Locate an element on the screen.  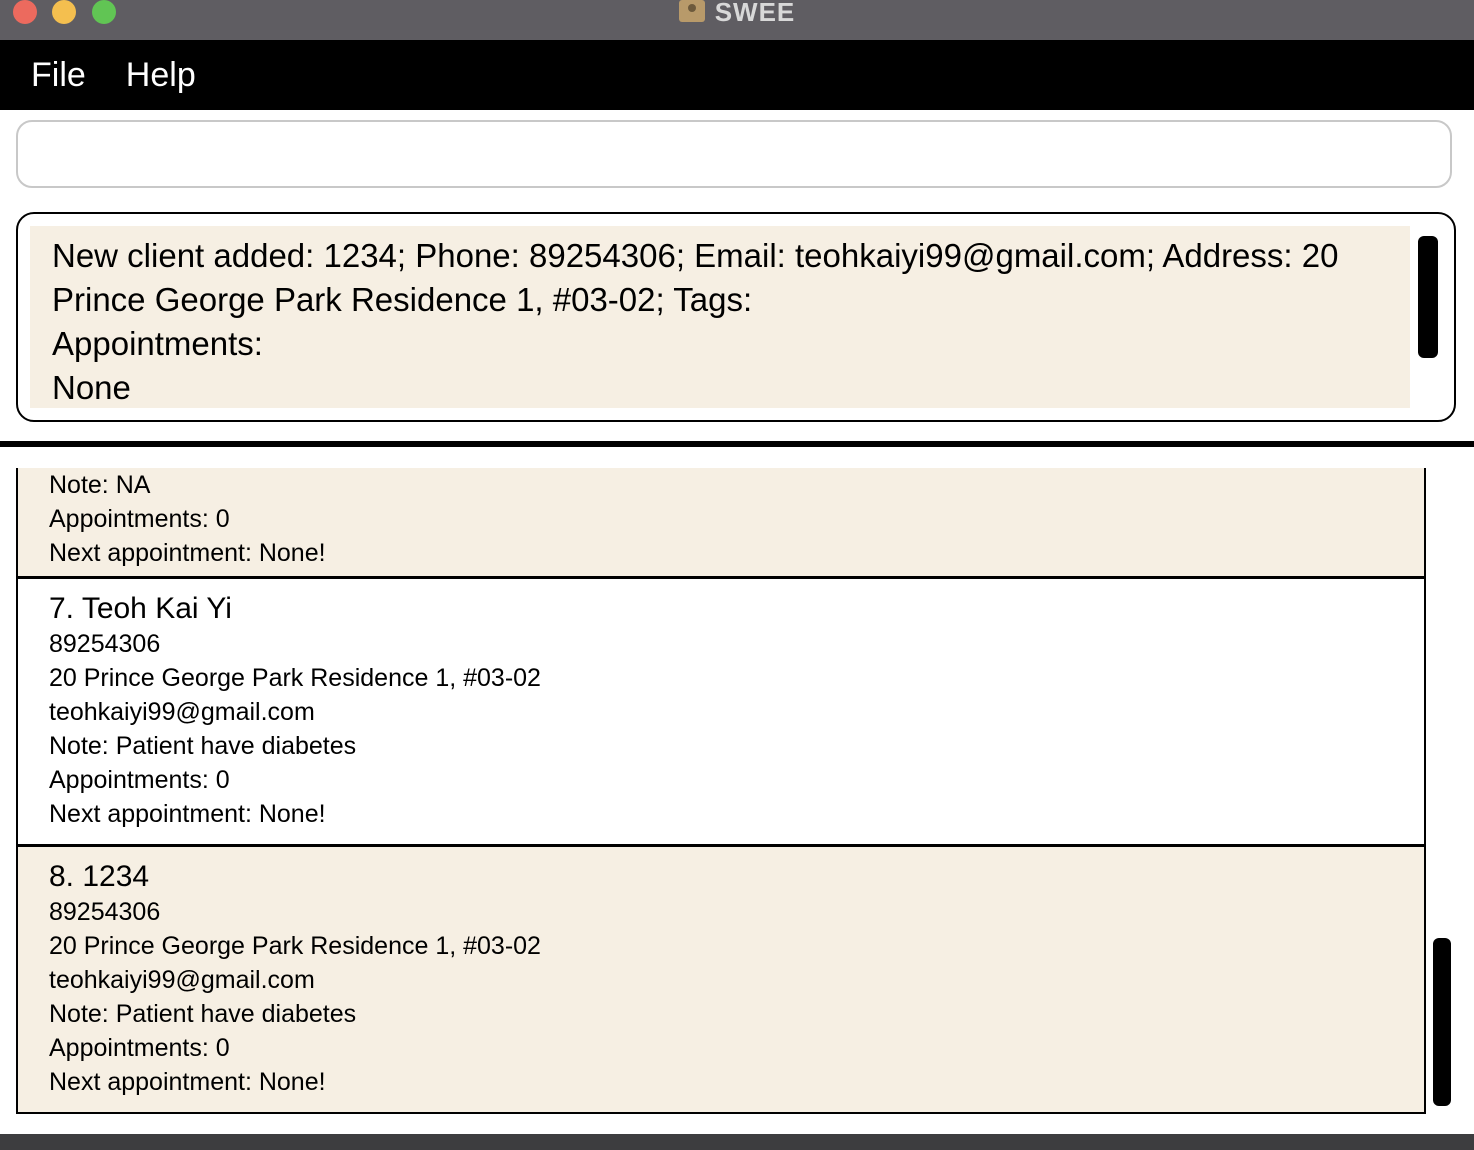
client-list-scrollbar is located at coordinates (1442, 1022).